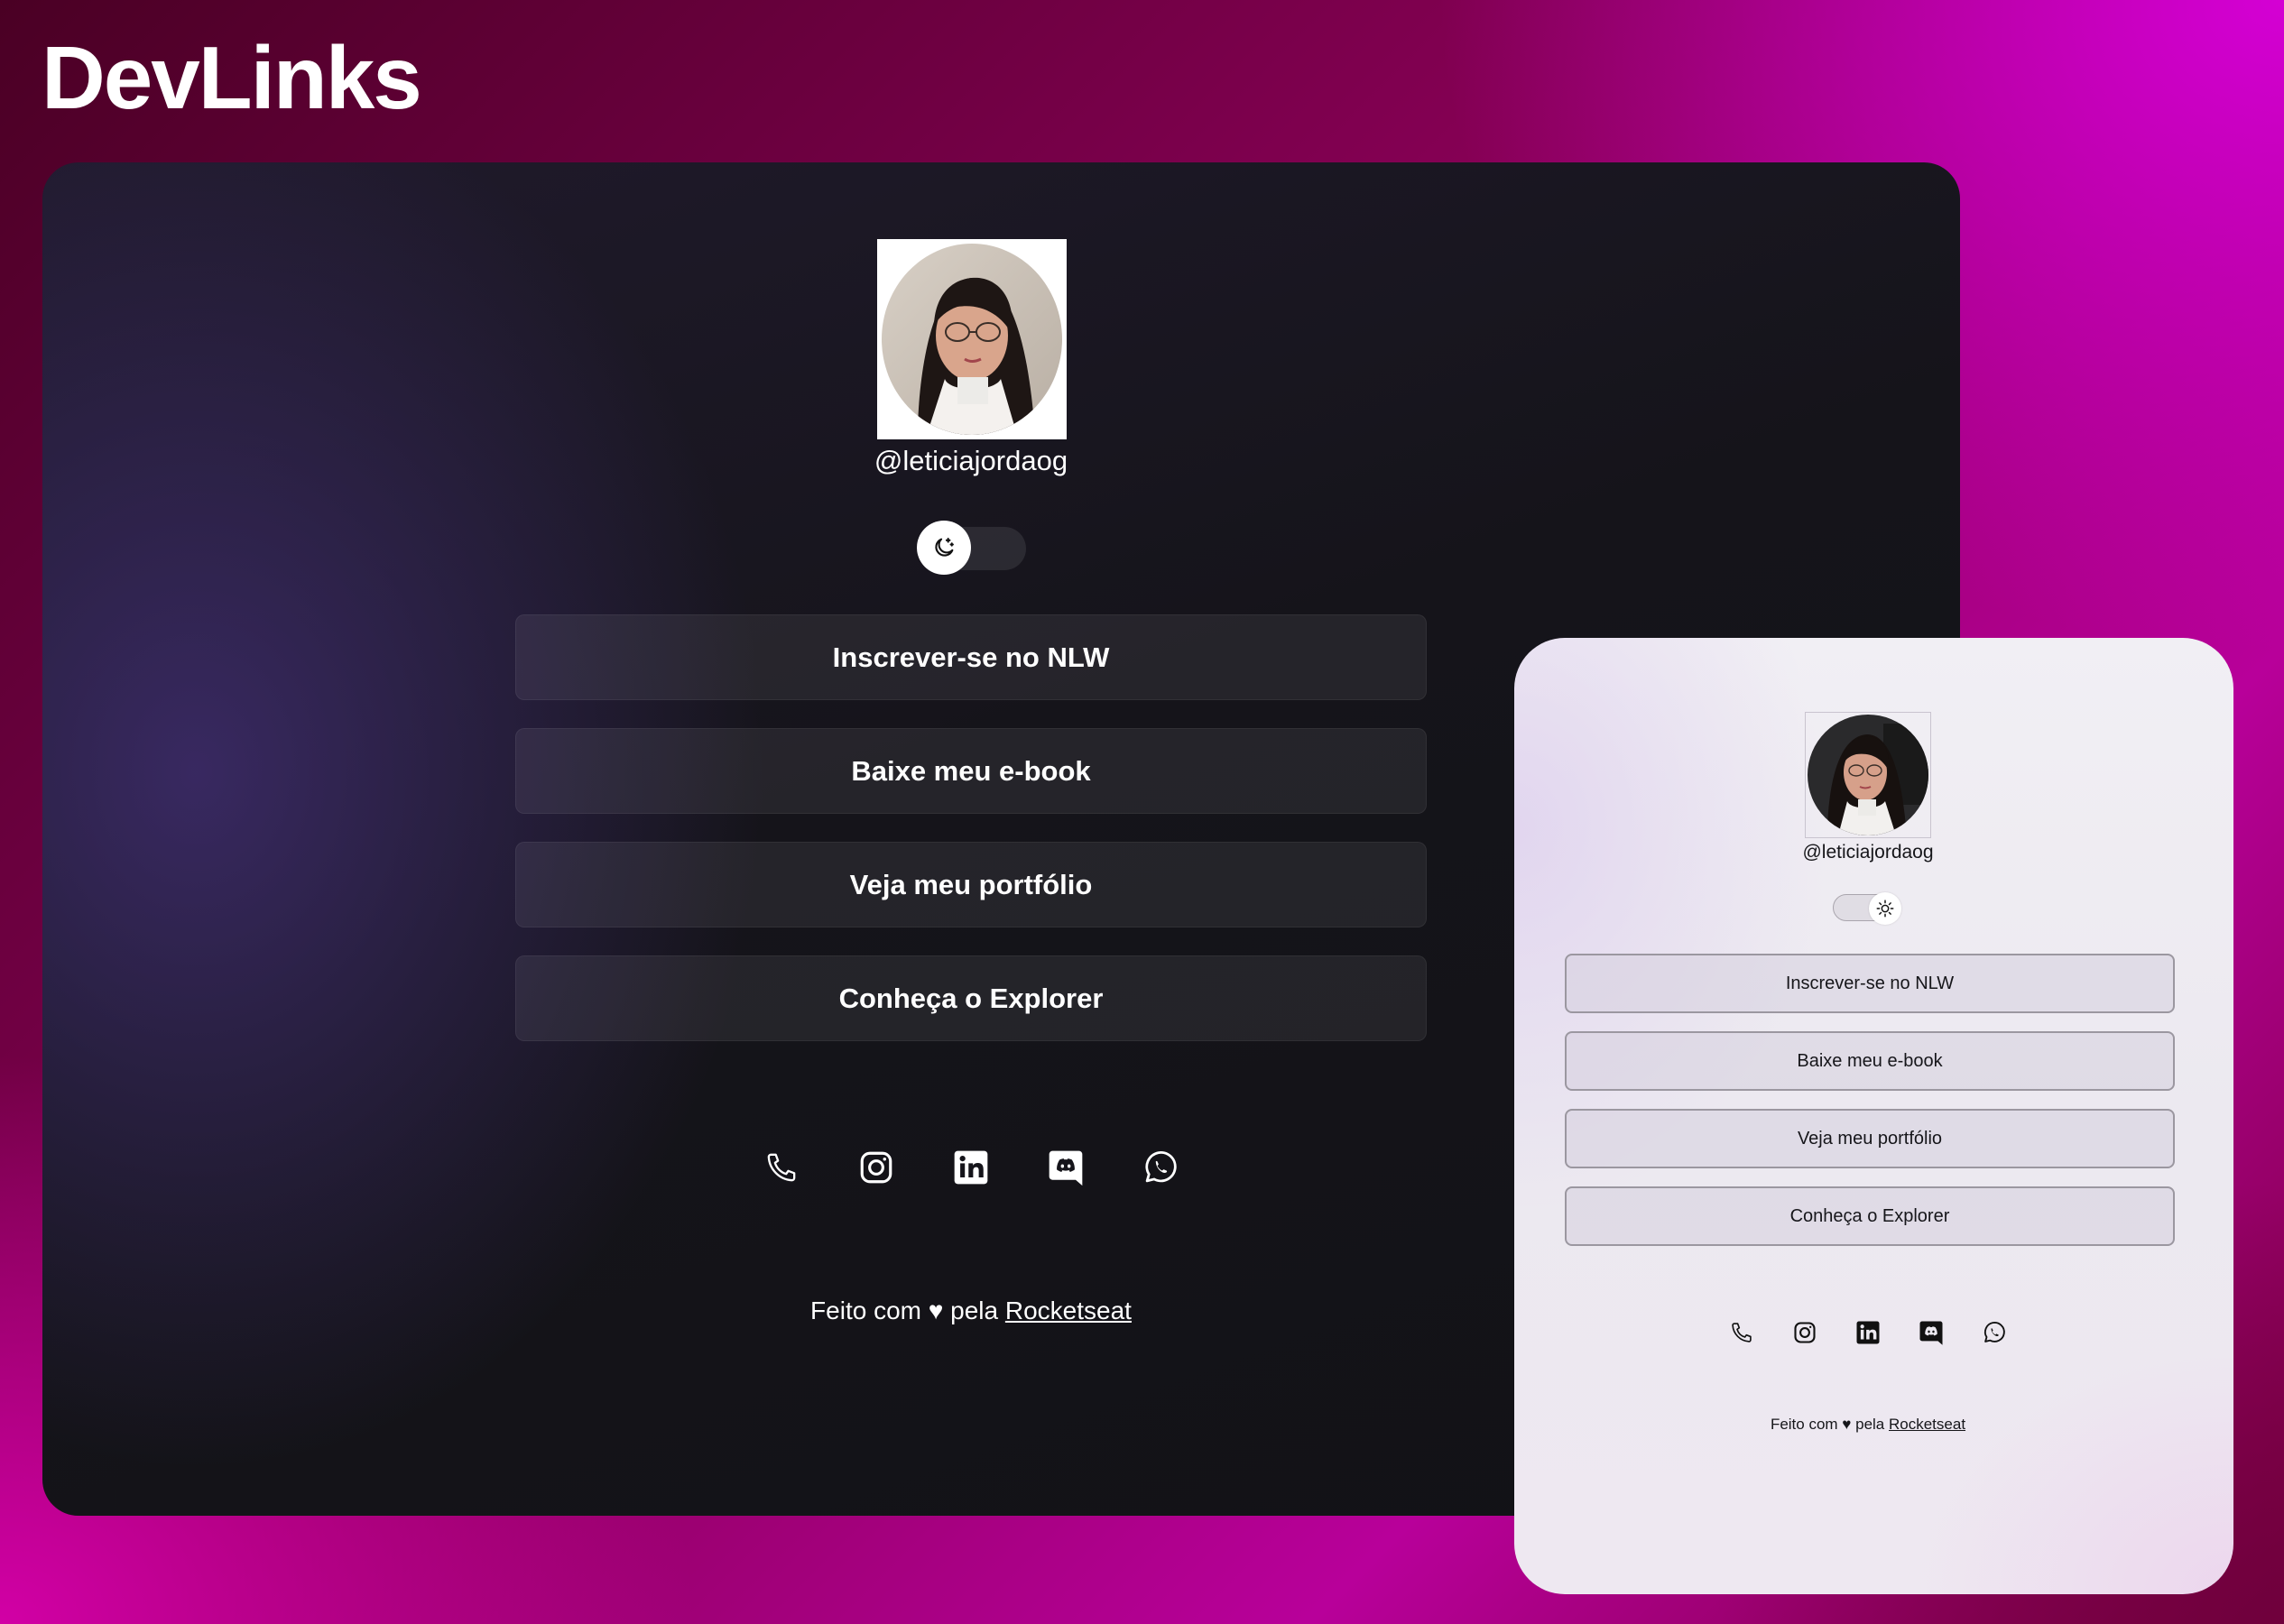 The height and width of the screenshot is (1624, 2284). I want to click on sun-icon, so click(1885, 909).